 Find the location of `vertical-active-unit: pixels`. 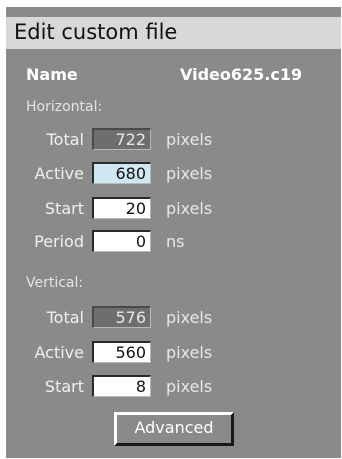

vertical-active-unit: pixels is located at coordinates (189, 352).